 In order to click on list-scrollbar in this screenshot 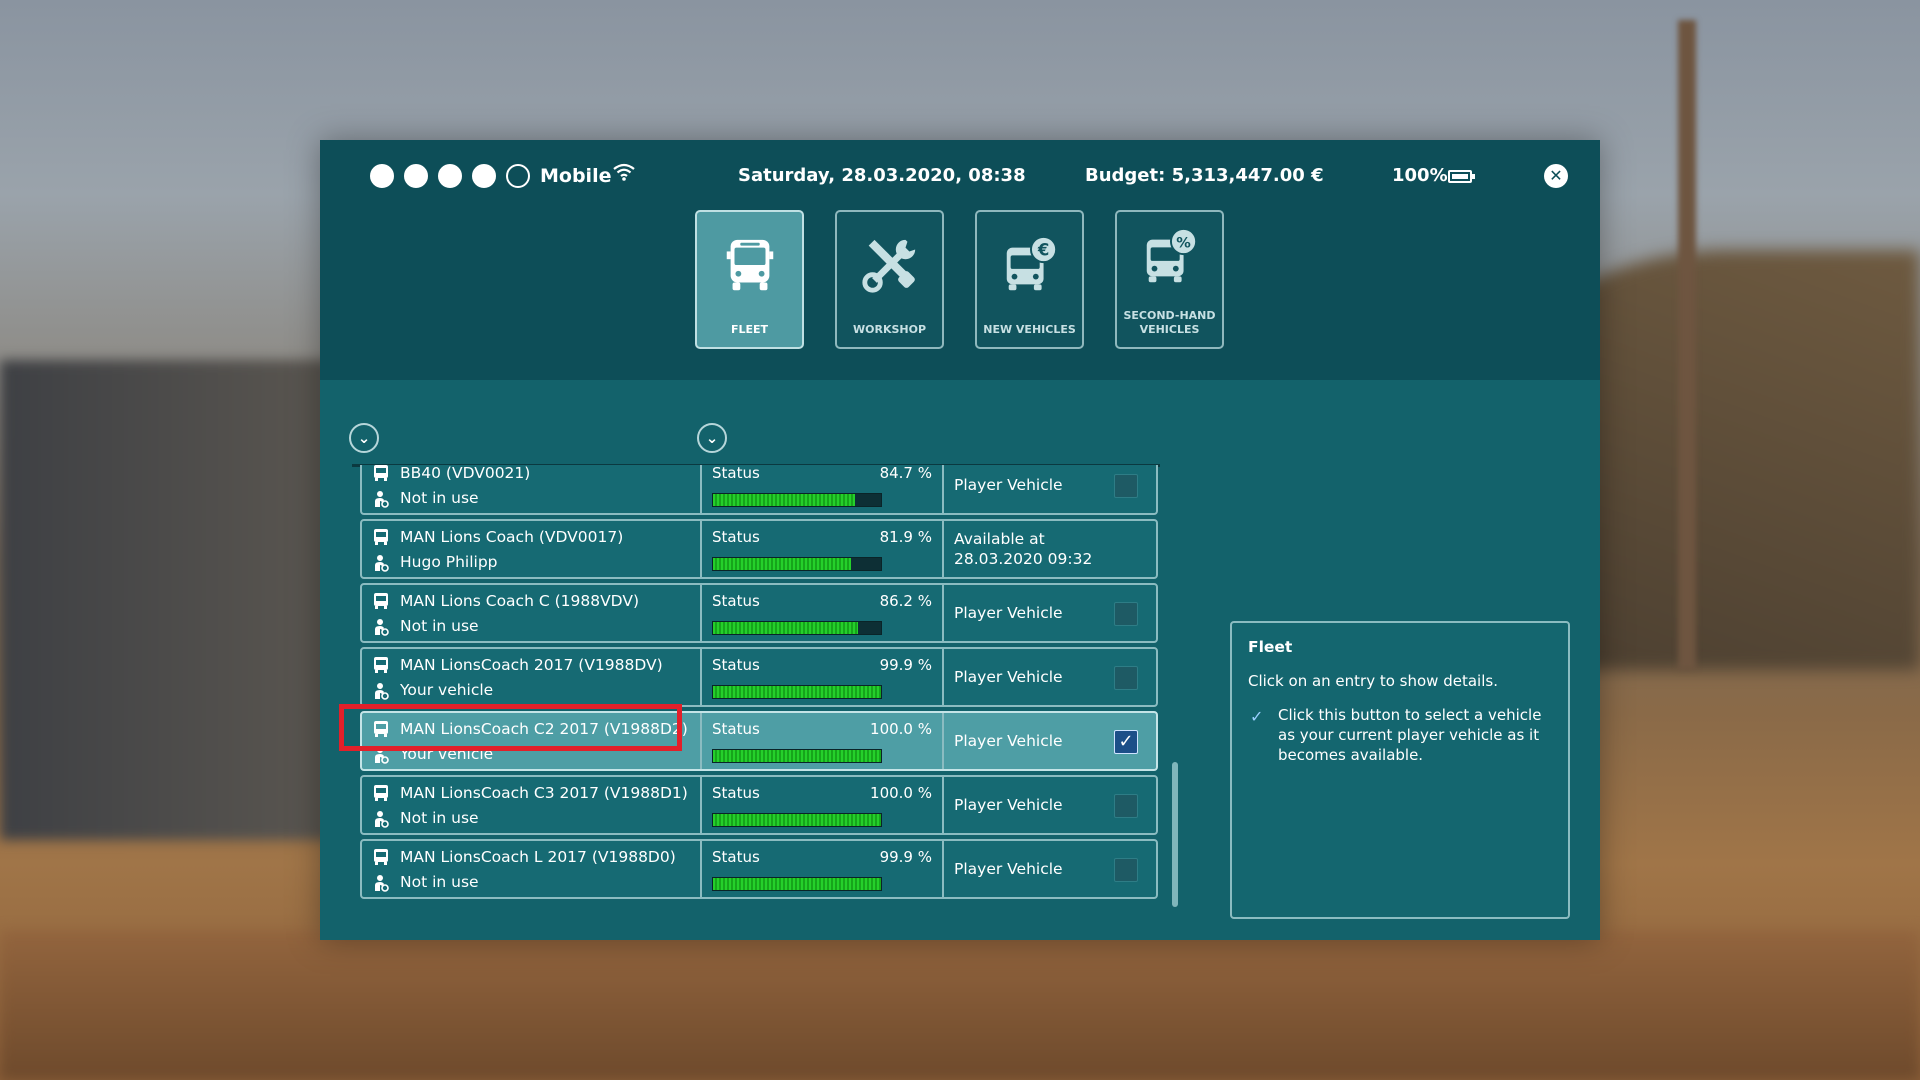, I will do `click(1175, 834)`.